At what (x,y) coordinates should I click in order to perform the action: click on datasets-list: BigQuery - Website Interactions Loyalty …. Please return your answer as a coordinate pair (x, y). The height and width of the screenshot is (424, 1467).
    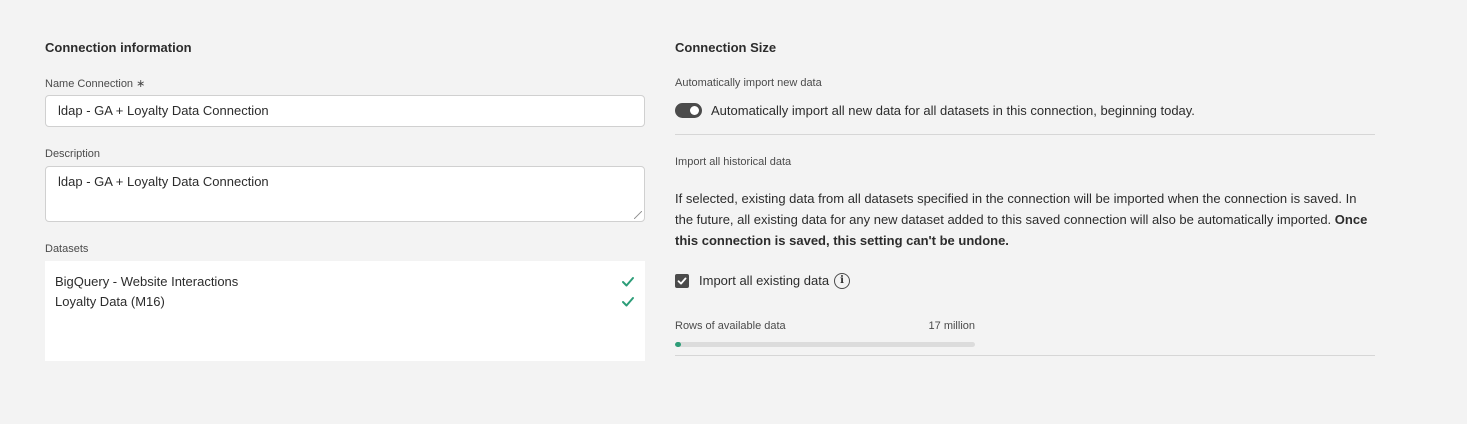
    Looking at the image, I should click on (345, 311).